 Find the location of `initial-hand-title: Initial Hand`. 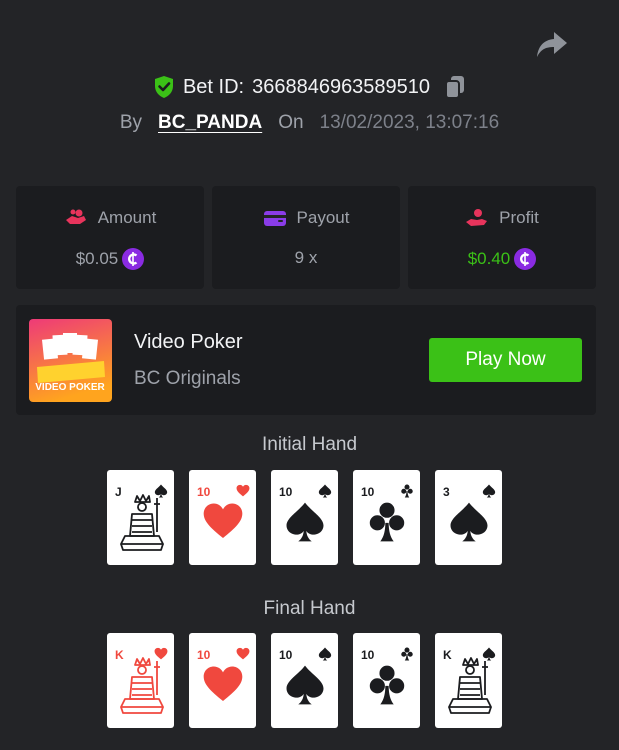

initial-hand-title: Initial Hand is located at coordinates (309, 444).